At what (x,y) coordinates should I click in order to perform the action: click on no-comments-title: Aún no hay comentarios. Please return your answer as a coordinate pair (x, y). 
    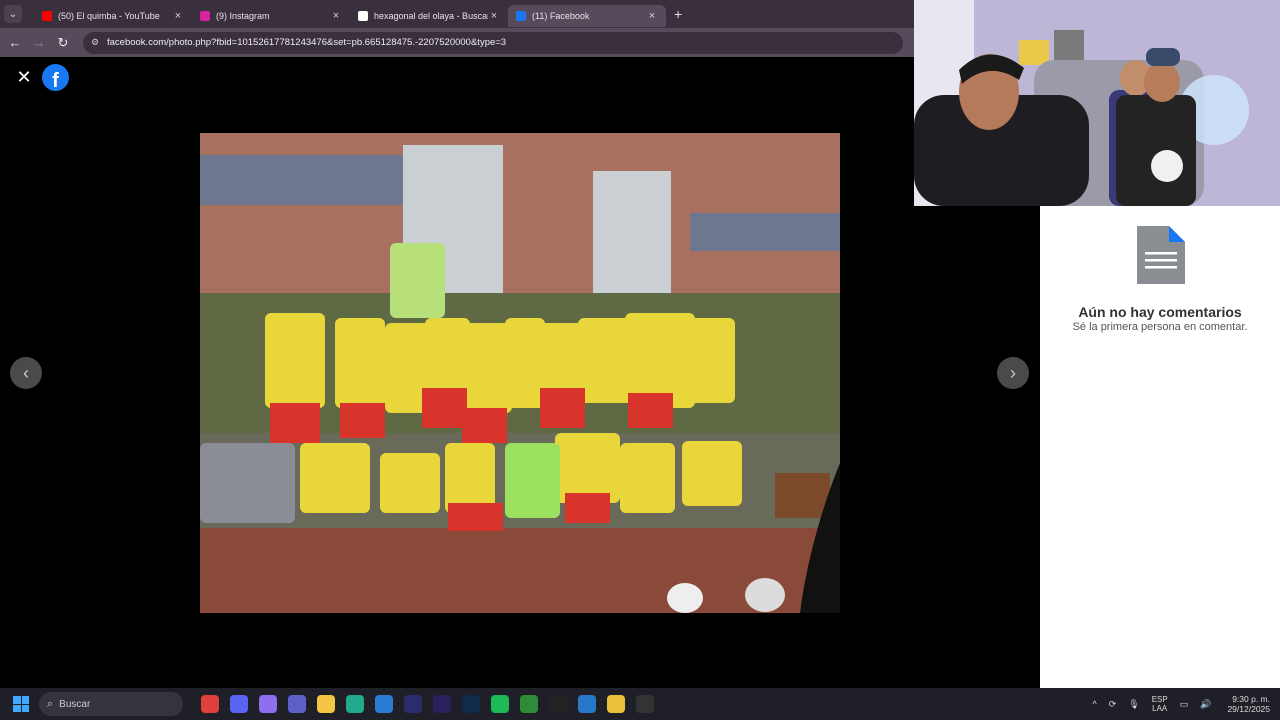
    Looking at the image, I should click on (1160, 312).